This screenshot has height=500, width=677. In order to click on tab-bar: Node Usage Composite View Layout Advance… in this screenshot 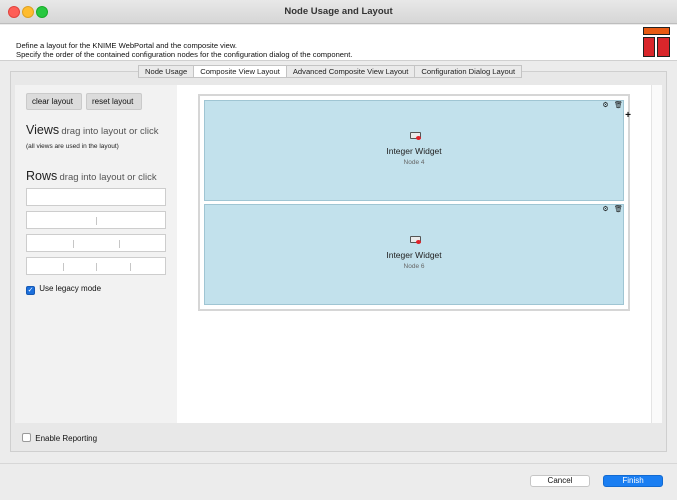, I will do `click(330, 71)`.